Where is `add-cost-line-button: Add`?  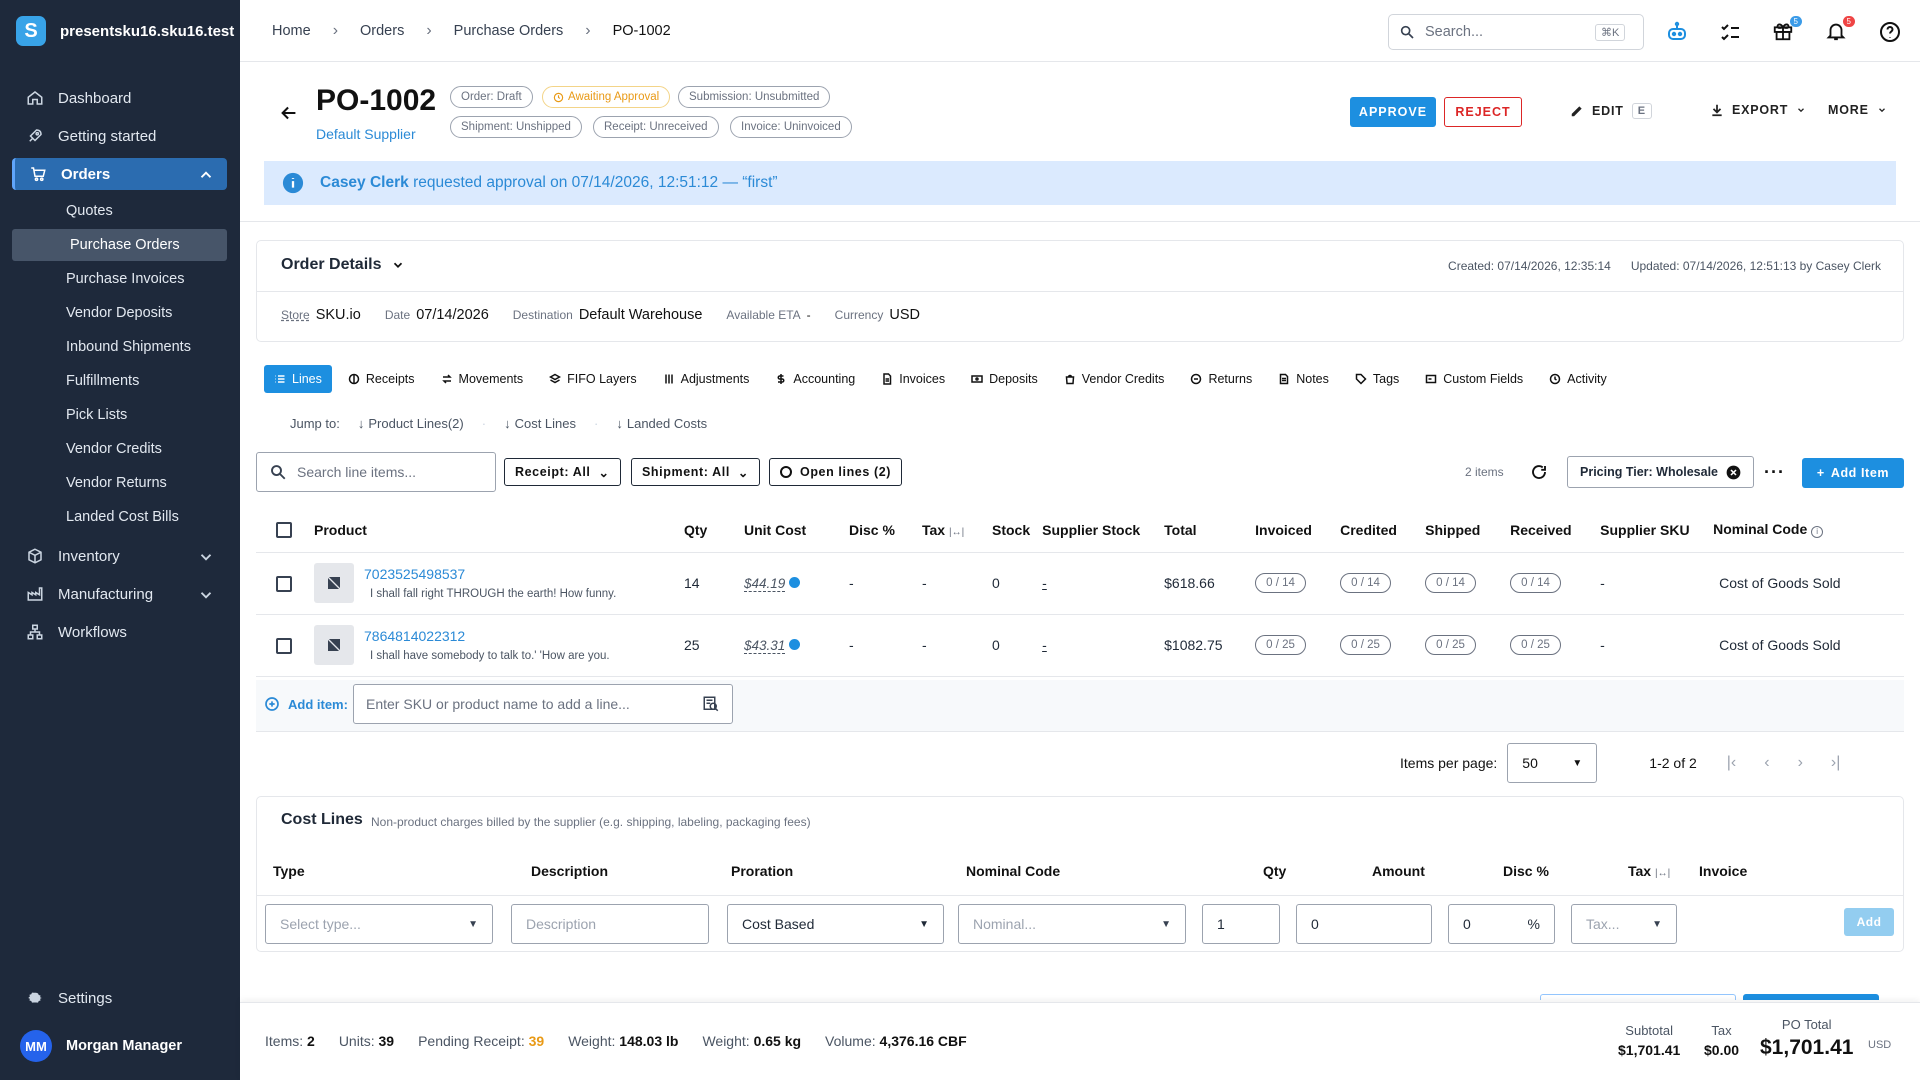
add-cost-line-button: Add is located at coordinates (1869, 922).